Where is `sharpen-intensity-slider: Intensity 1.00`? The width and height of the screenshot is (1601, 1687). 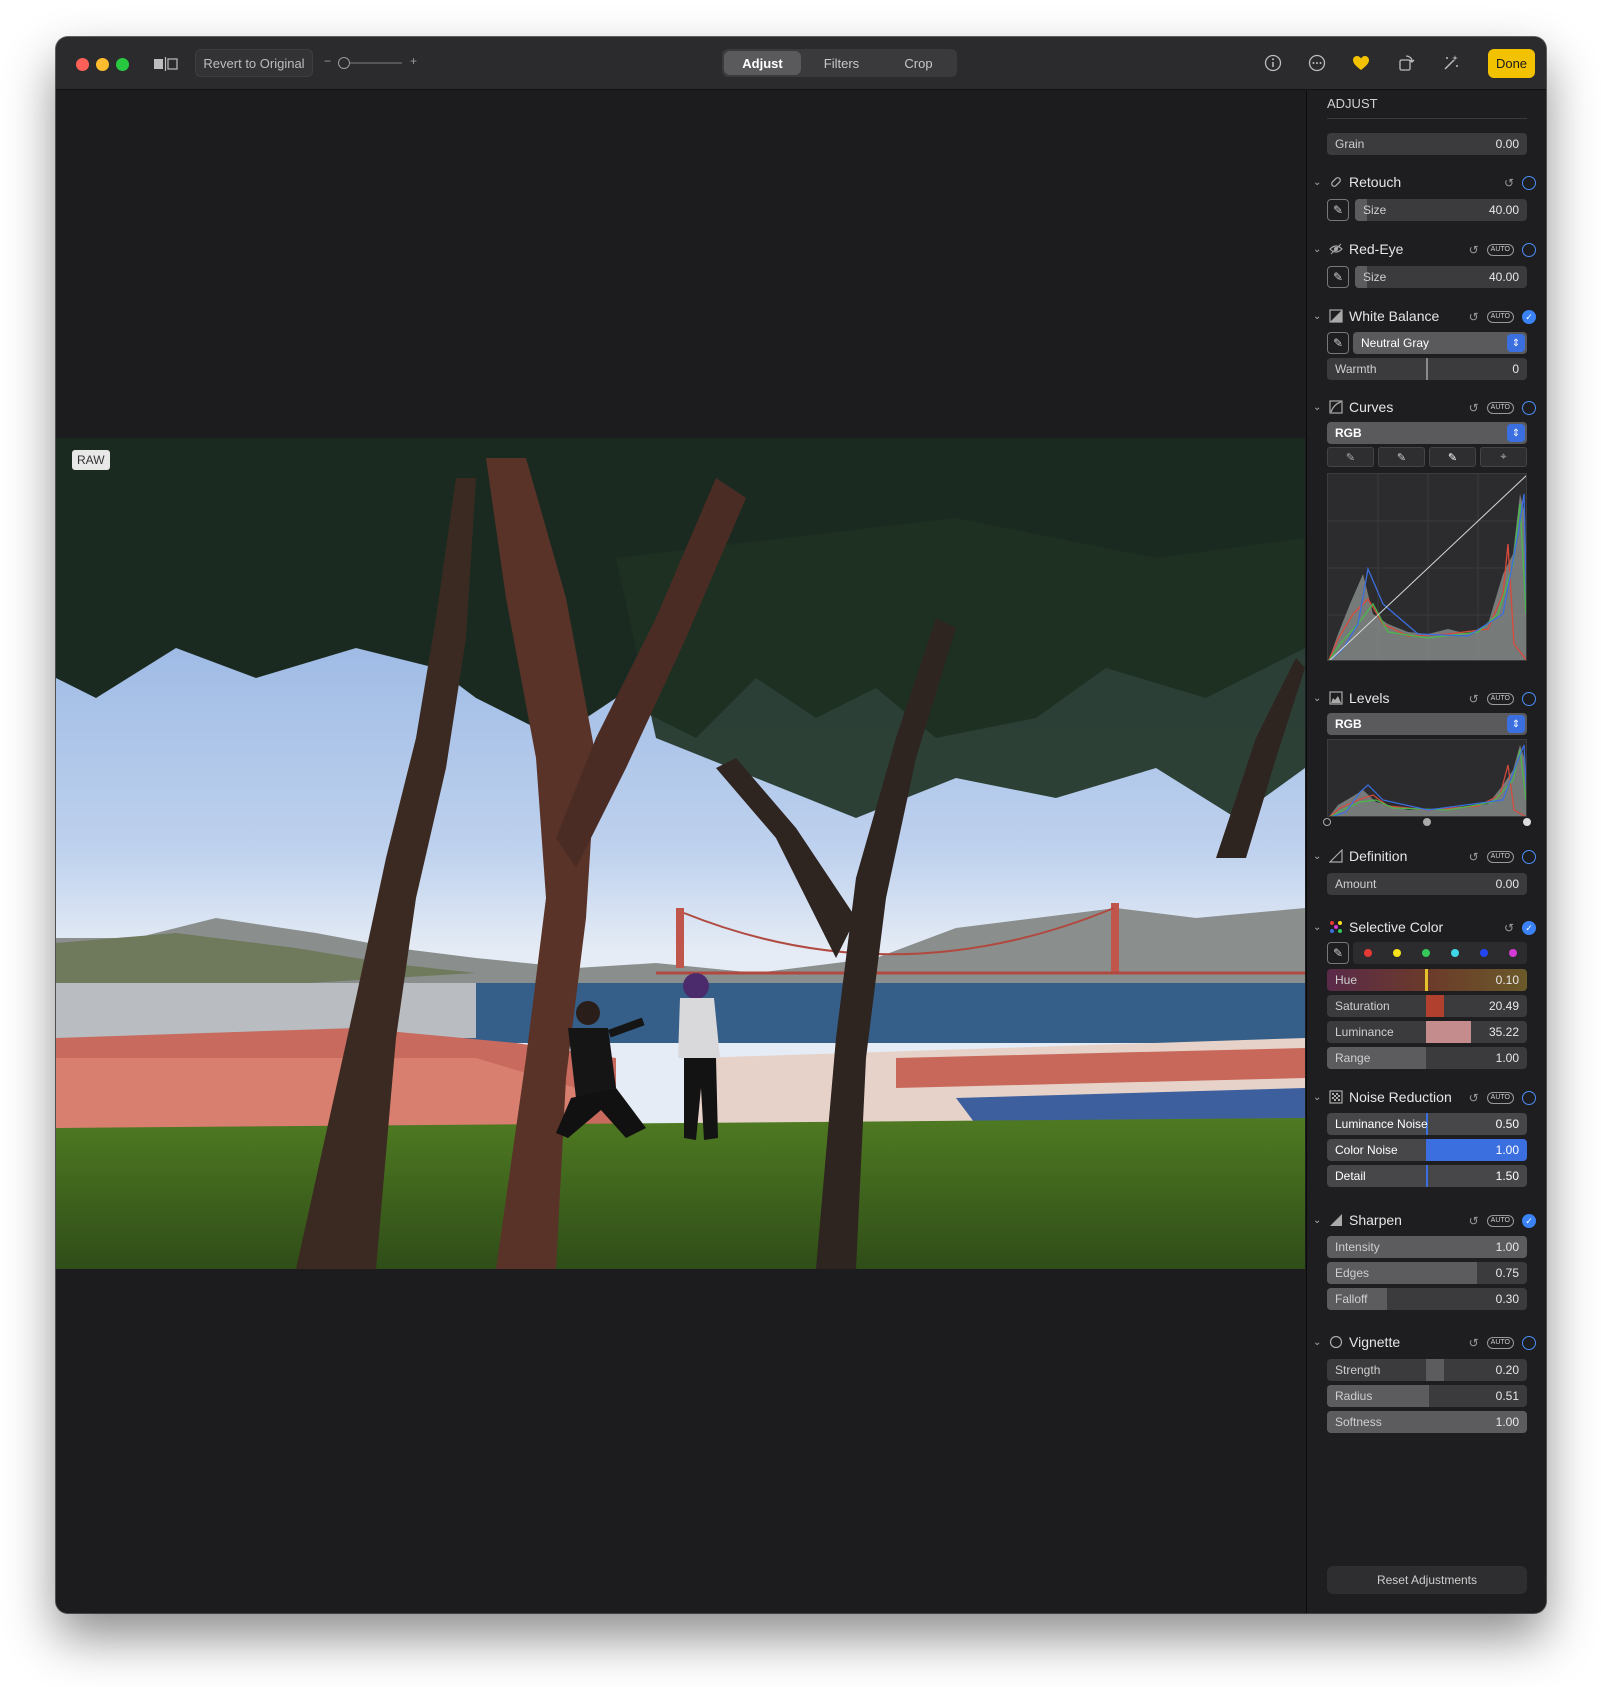 sharpen-intensity-slider: Intensity 1.00 is located at coordinates (1427, 1247).